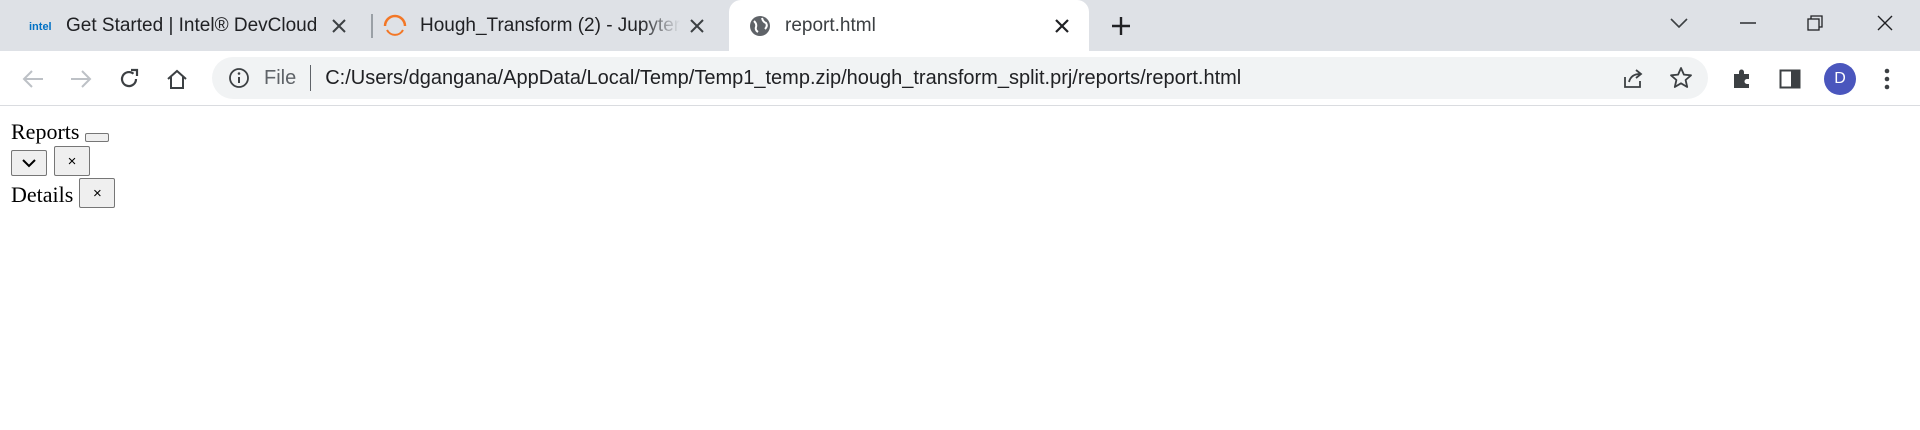  Describe the element at coordinates (1790, 79) in the screenshot. I see `side-panel-icon` at that location.